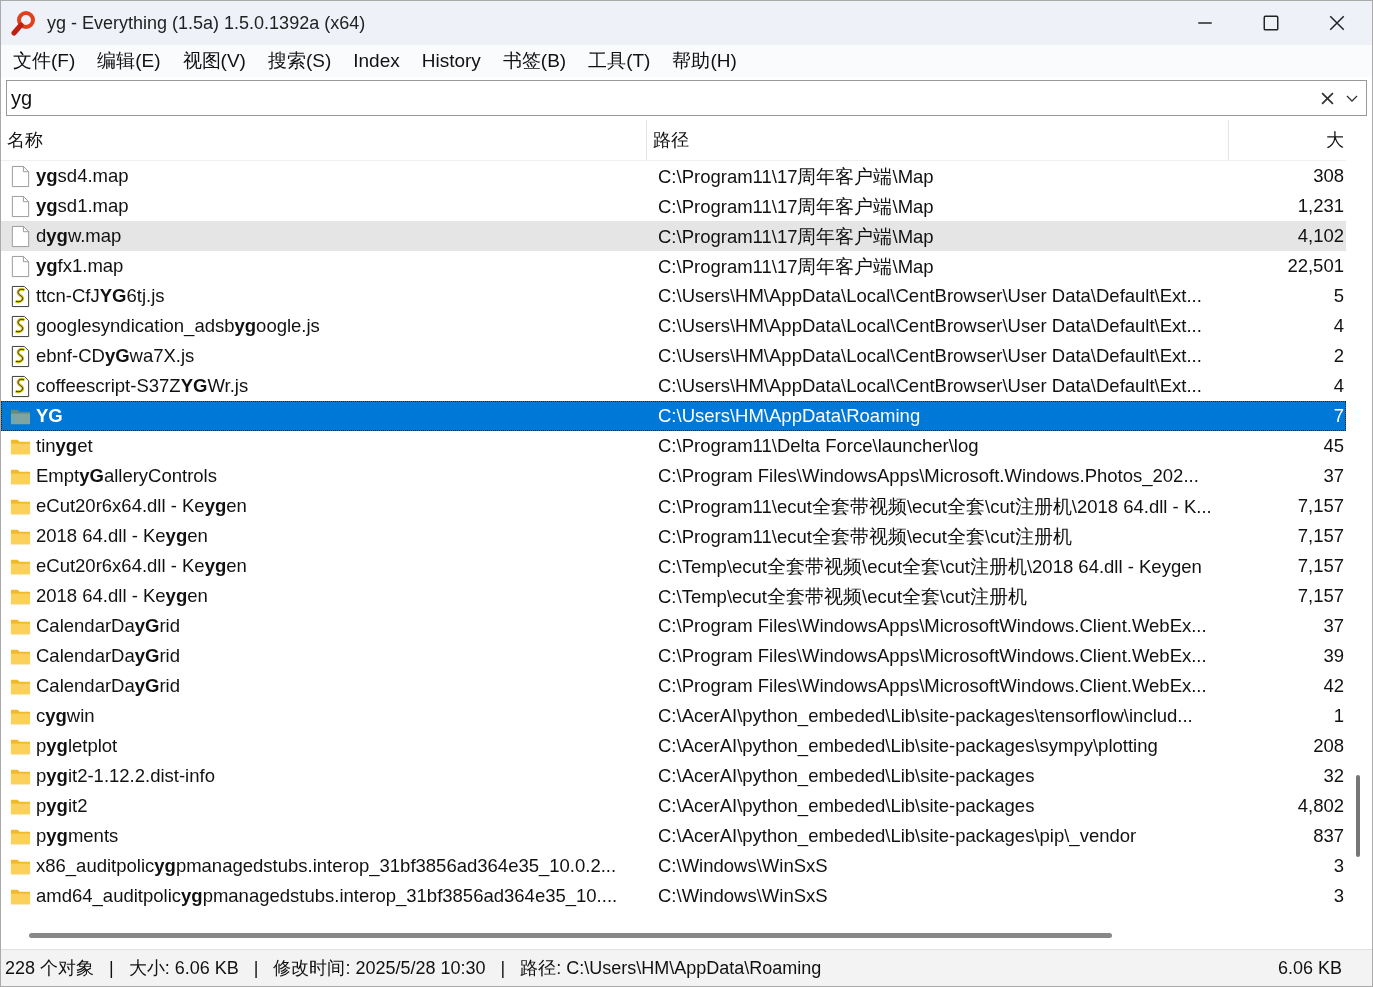 Image resolution: width=1373 pixels, height=987 pixels. I want to click on menu-item: Index, so click(376, 61).